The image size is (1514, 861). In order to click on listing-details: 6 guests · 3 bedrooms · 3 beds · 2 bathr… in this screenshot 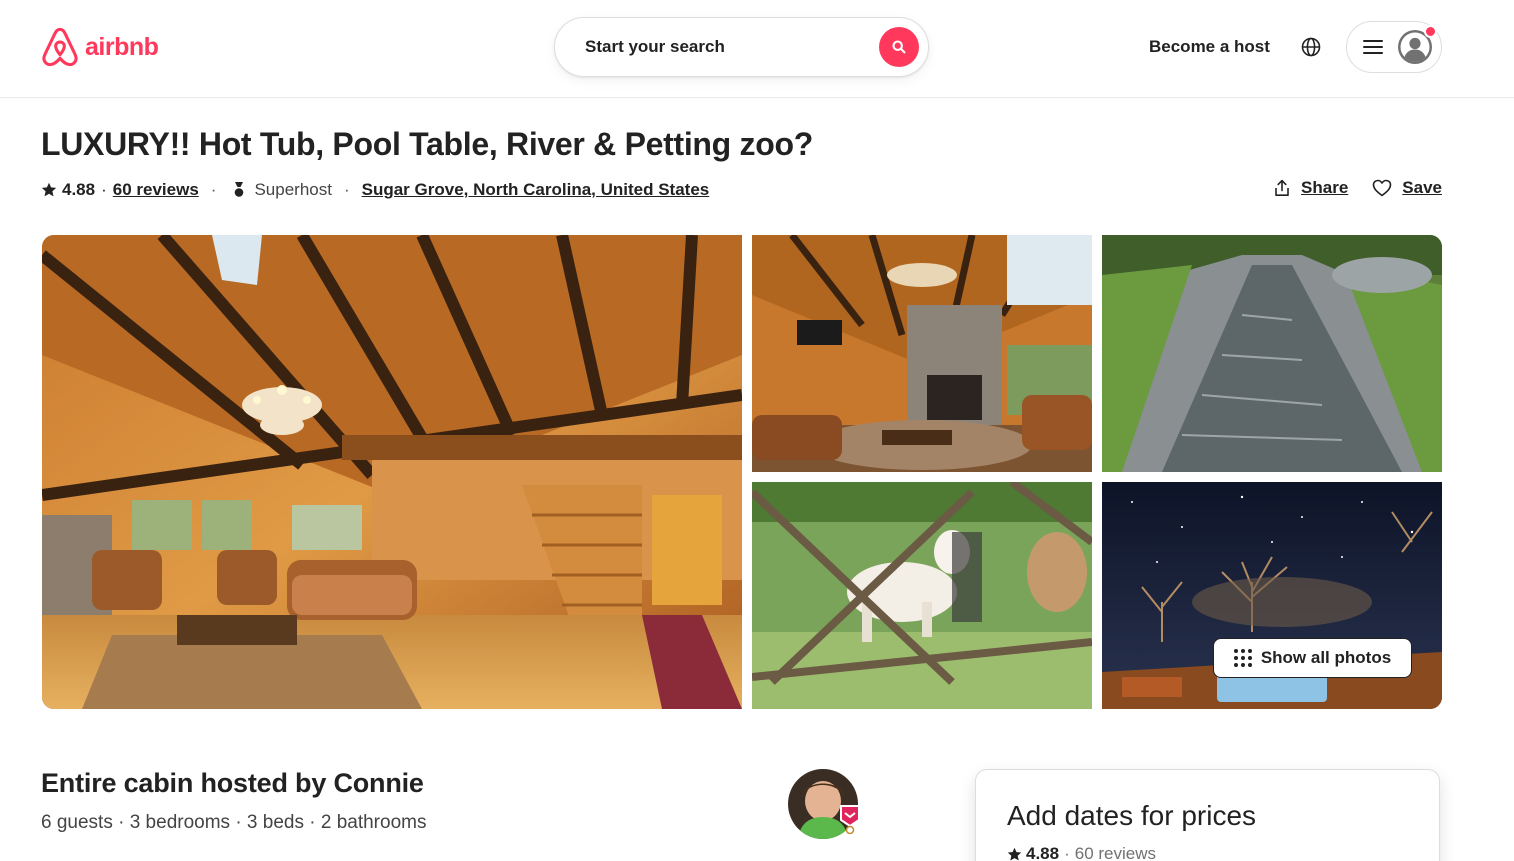, I will do `click(234, 822)`.